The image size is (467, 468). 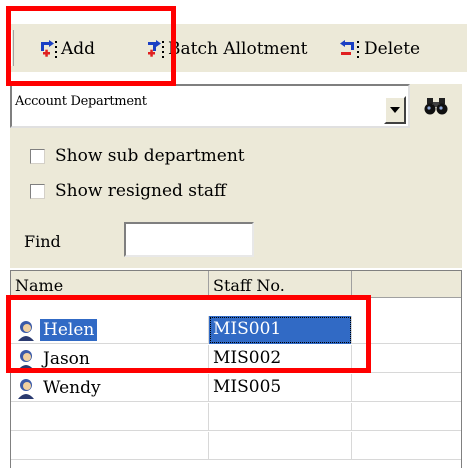 I want to click on toolbar: Add Batch Allotment Delete, so click(x=236, y=48).